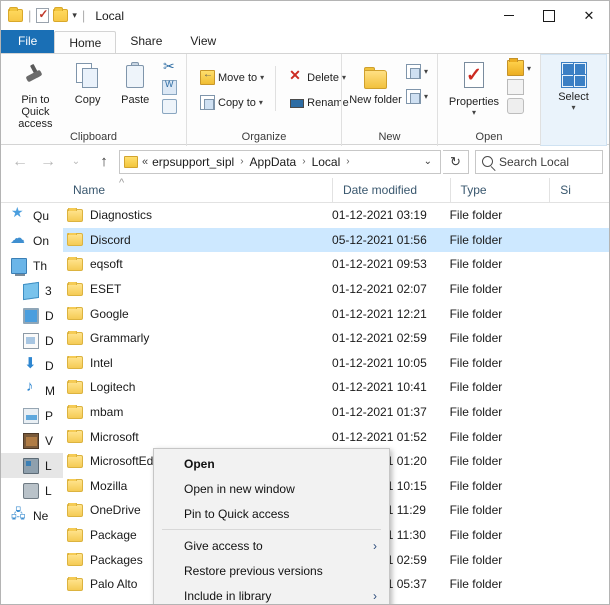  I want to click on open-folder-caret-icon: ▾, so click(529, 68).